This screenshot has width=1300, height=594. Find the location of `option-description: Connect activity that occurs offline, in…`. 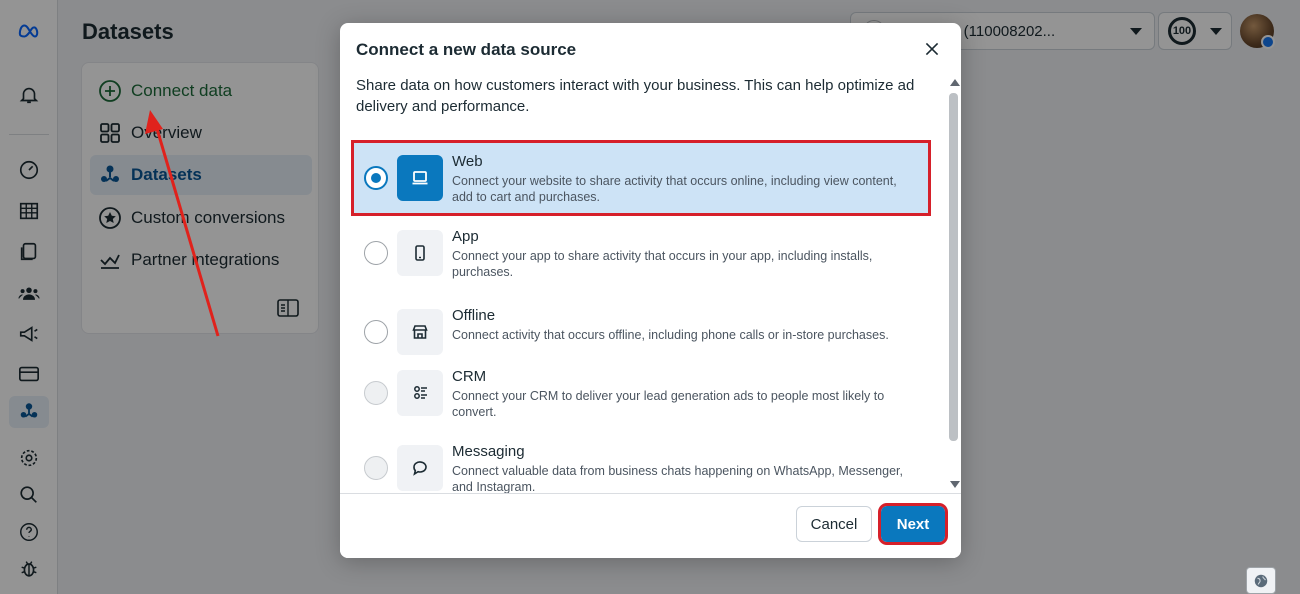

option-description: Connect activity that occurs offline, in… is located at coordinates (670, 335).